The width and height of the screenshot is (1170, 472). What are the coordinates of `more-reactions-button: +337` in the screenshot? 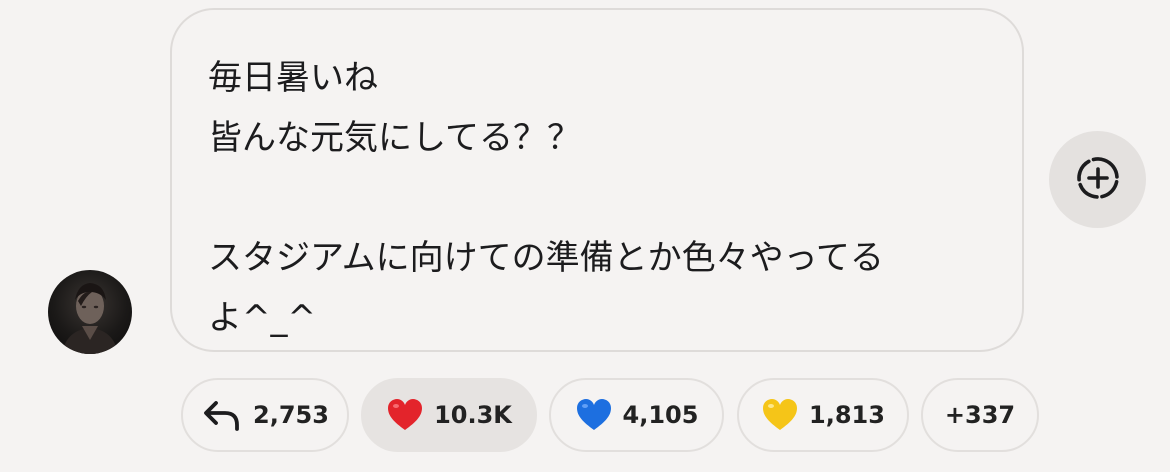 It's located at (980, 415).